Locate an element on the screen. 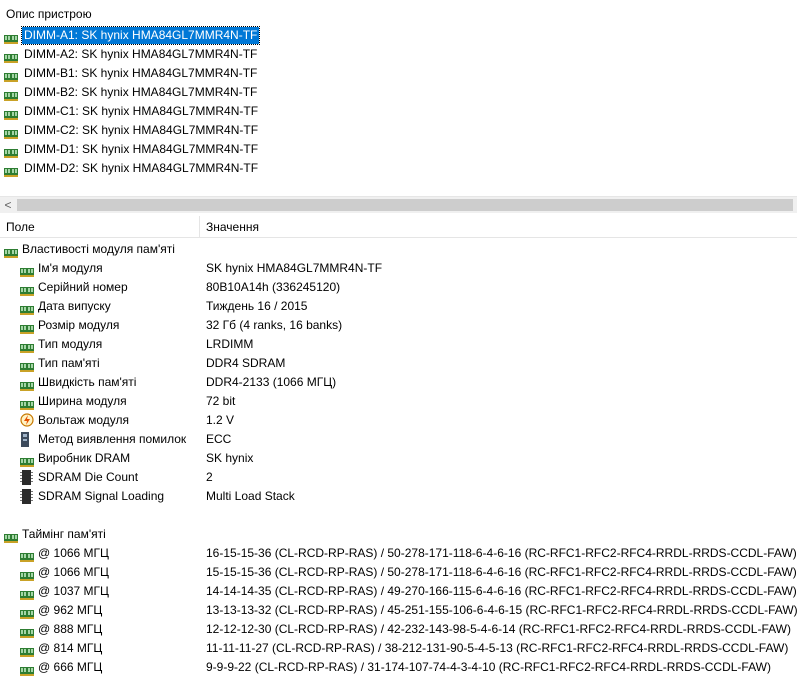 This screenshot has height=687, width=797. property-value: DDR4 SDRAM is located at coordinates (246, 363).